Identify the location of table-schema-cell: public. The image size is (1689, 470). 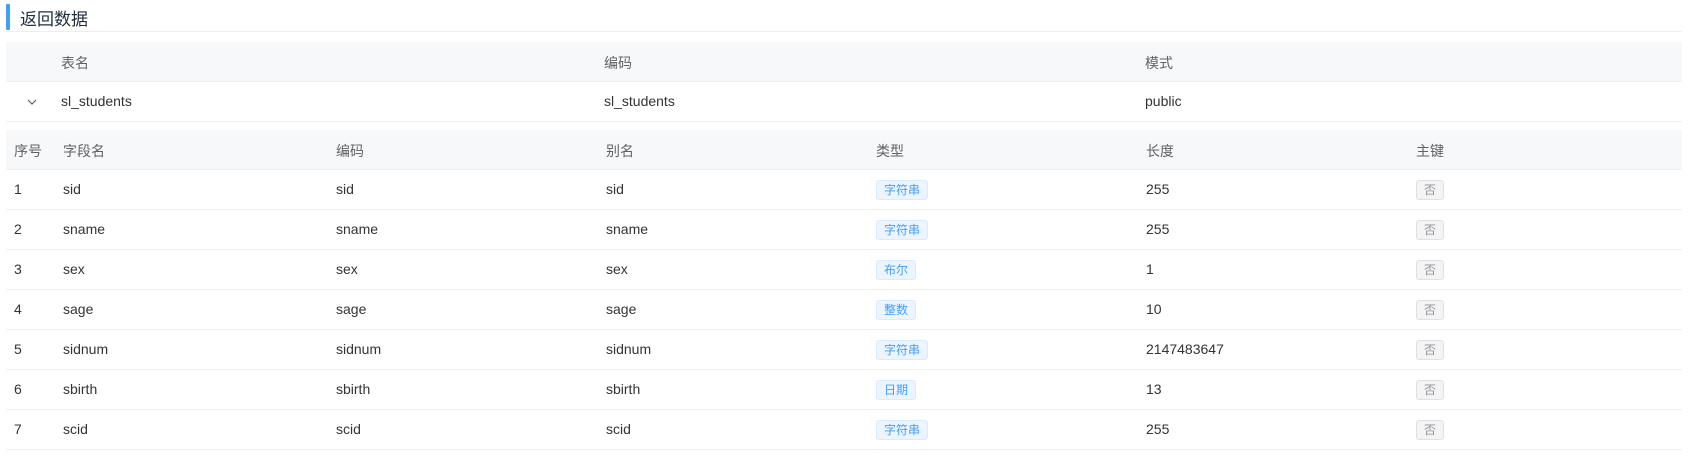
(1163, 101).